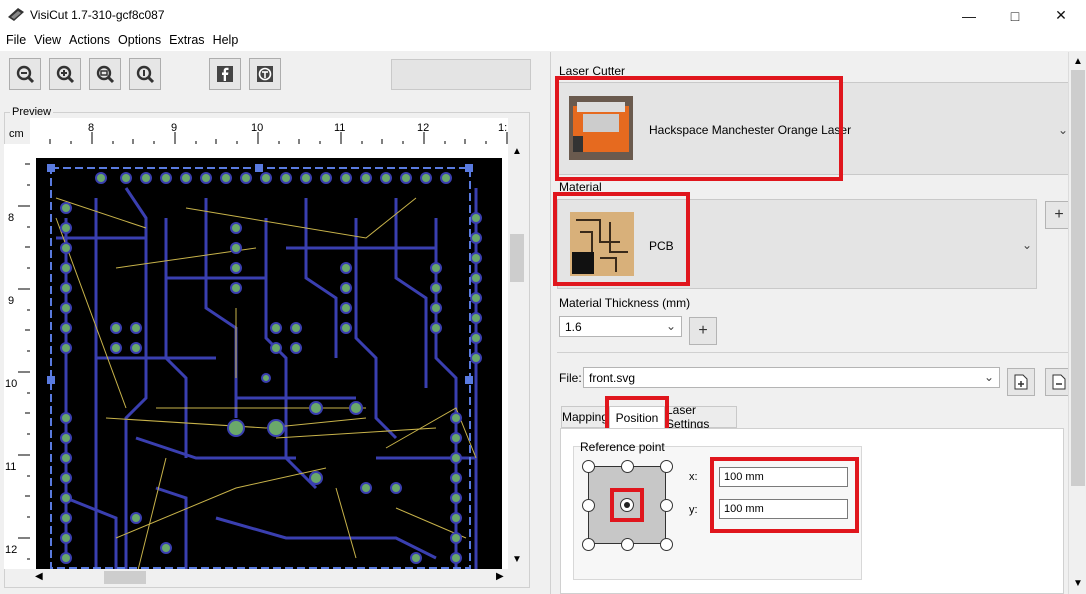 The image size is (1086, 594). What do you see at coordinates (269, 577) in the screenshot?
I see `preview-horizontal-scrollbar: ◀ ▶` at bounding box center [269, 577].